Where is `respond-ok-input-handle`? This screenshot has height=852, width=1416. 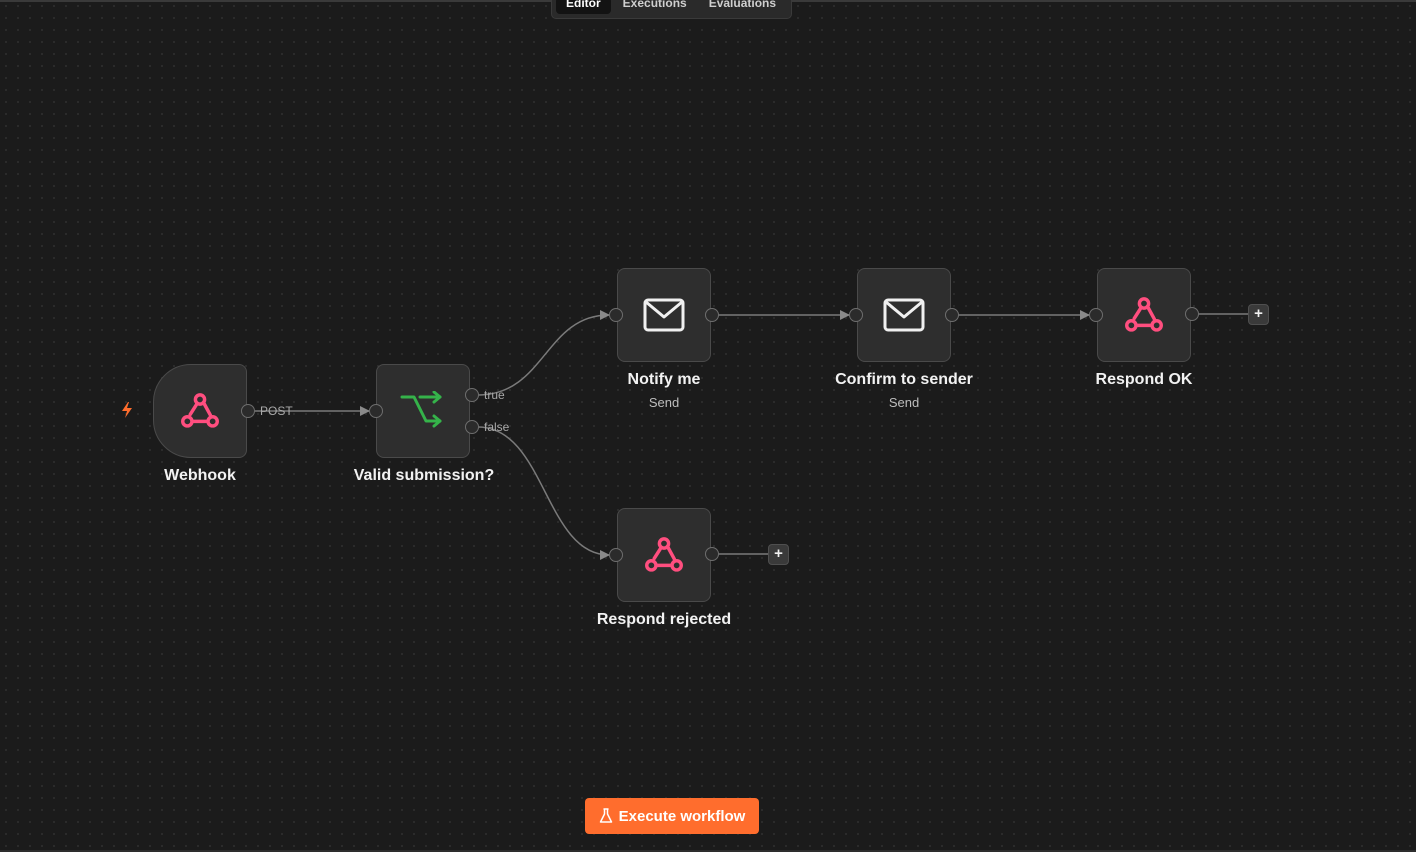
respond-ok-input-handle is located at coordinates (1096, 315).